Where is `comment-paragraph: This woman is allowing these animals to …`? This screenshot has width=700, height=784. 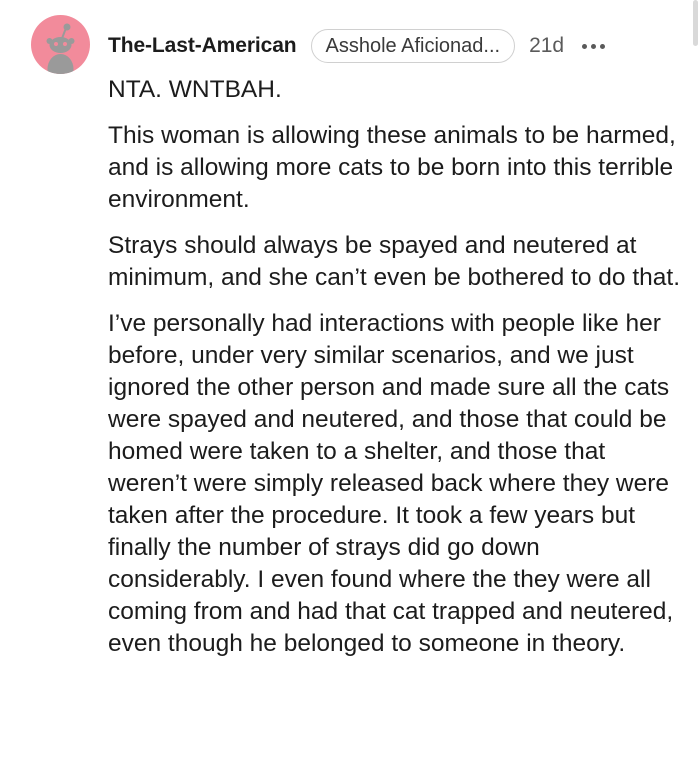 comment-paragraph: This woman is allowing these animals to … is located at coordinates (392, 167).